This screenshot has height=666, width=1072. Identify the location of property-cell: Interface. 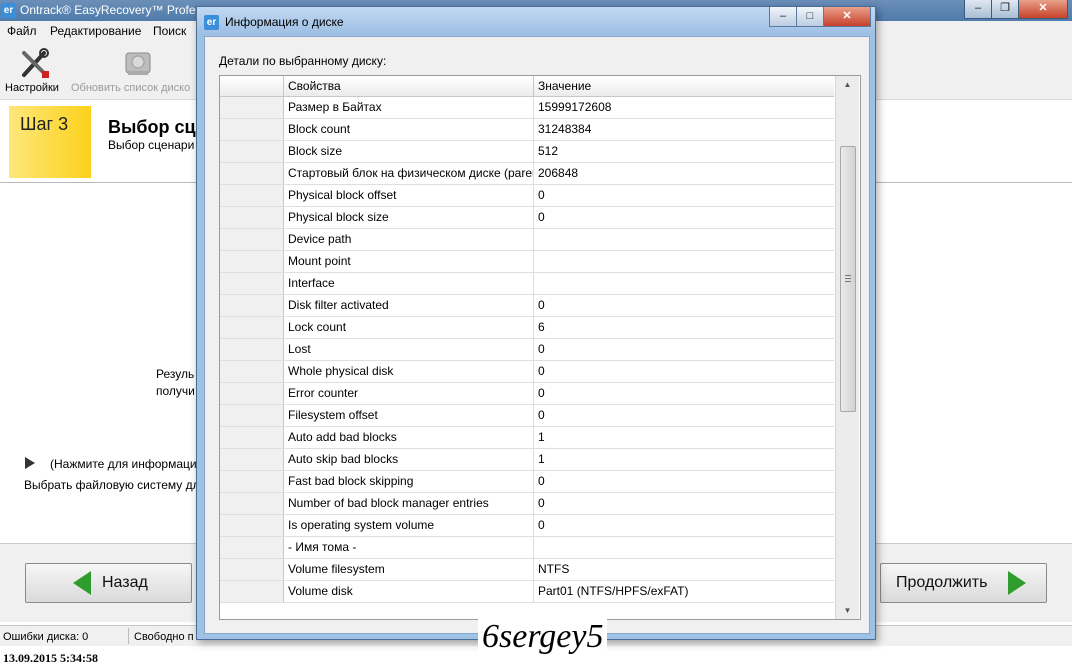
(409, 283).